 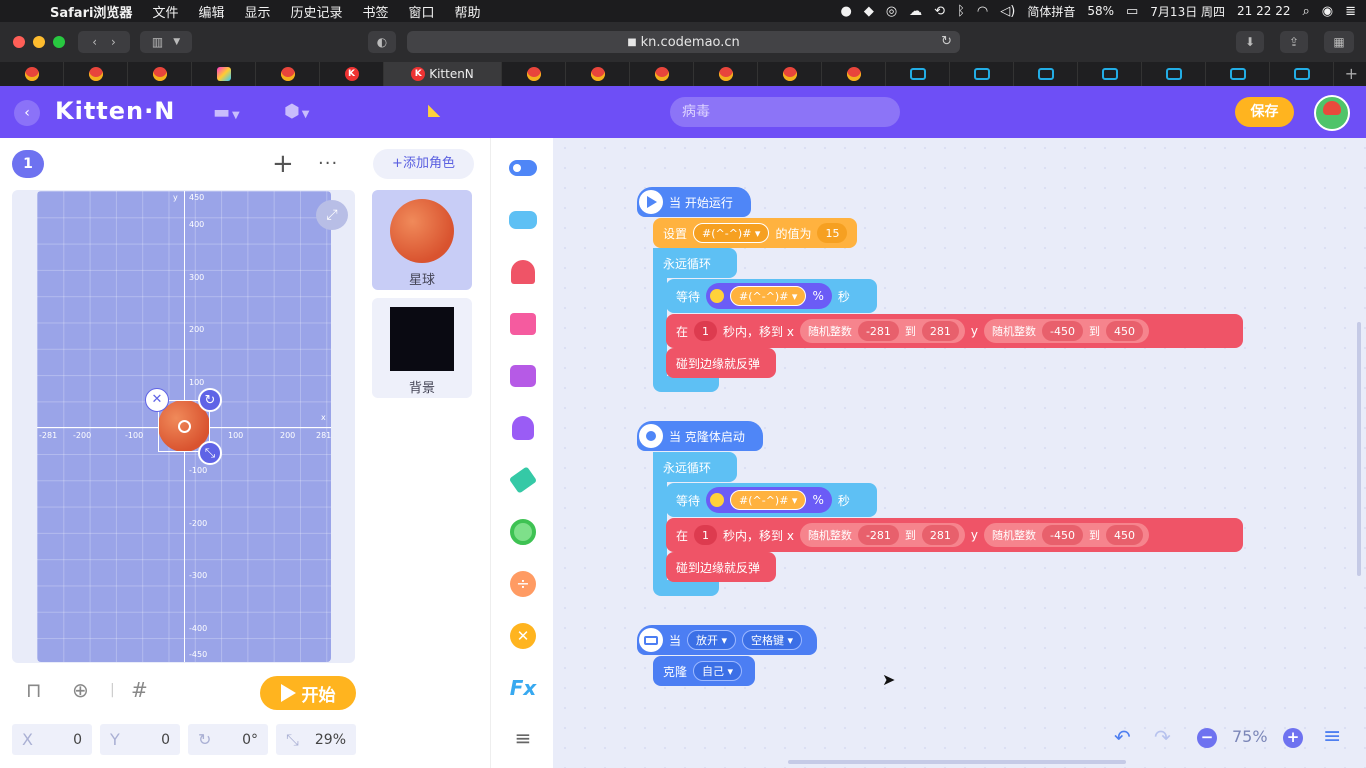 I want to click on seconds-input: 1, so click(x=706, y=331).